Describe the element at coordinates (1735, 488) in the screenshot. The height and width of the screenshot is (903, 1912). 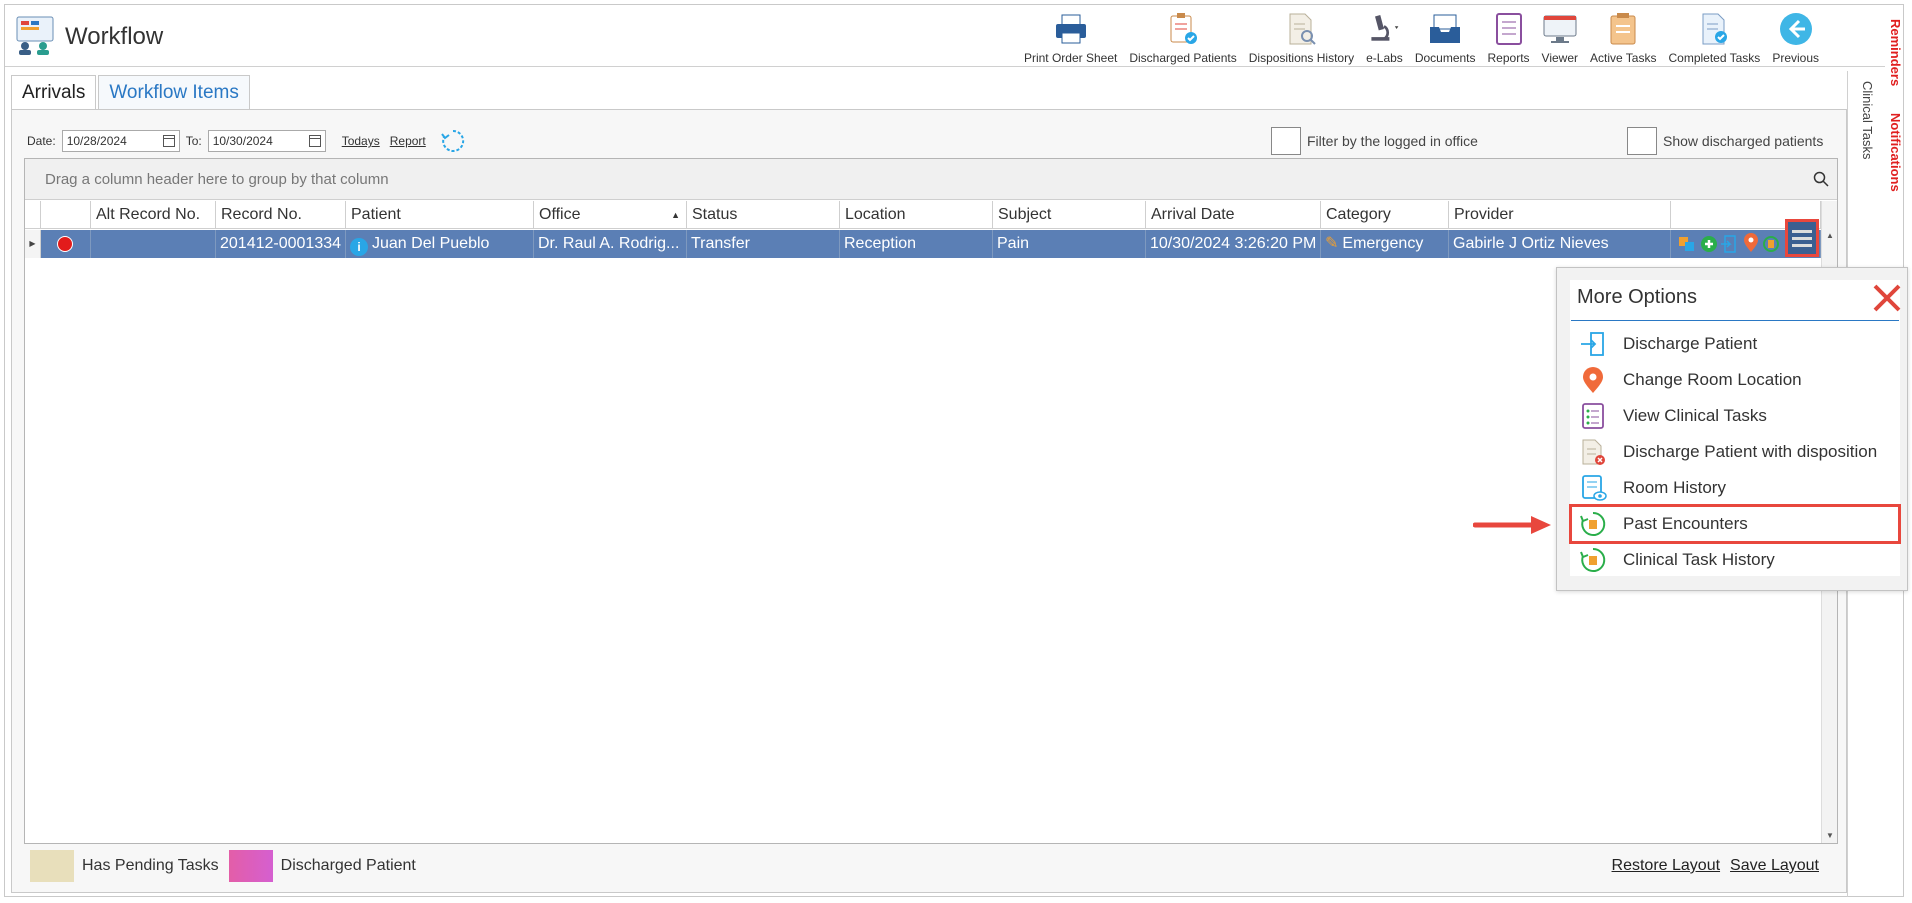
I see `menu-item-room-history: Room History` at that location.